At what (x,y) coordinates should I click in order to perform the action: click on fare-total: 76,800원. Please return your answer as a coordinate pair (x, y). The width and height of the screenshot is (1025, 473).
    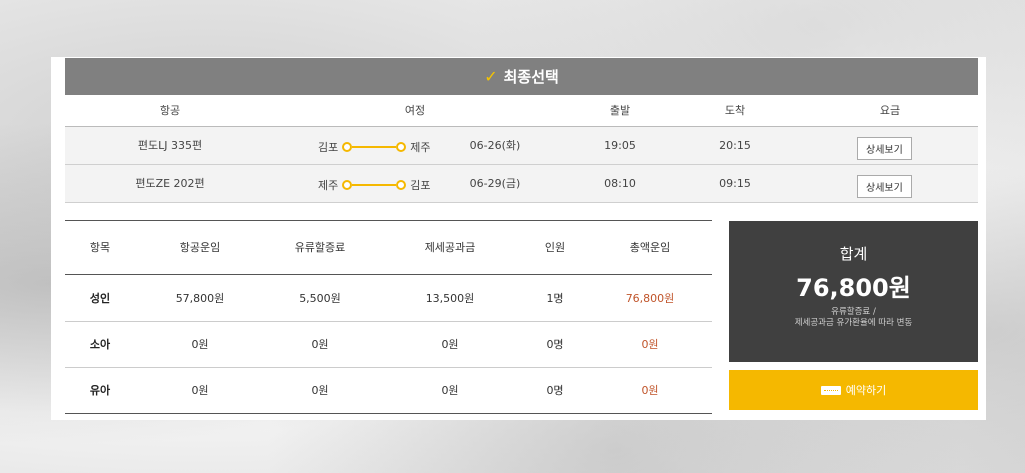
    Looking at the image, I should click on (650, 298).